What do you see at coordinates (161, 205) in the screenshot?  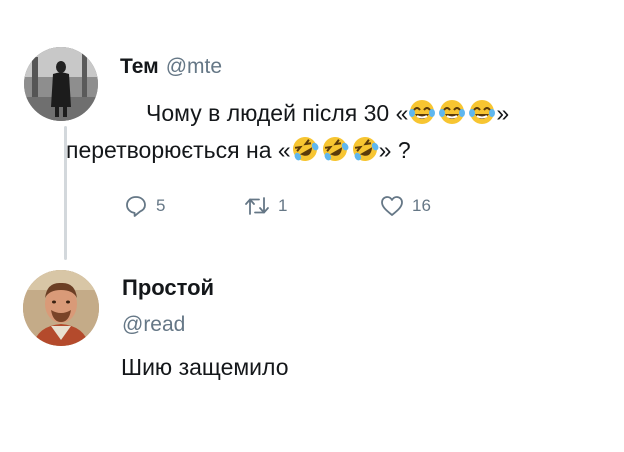 I see `reply-count: 5` at bounding box center [161, 205].